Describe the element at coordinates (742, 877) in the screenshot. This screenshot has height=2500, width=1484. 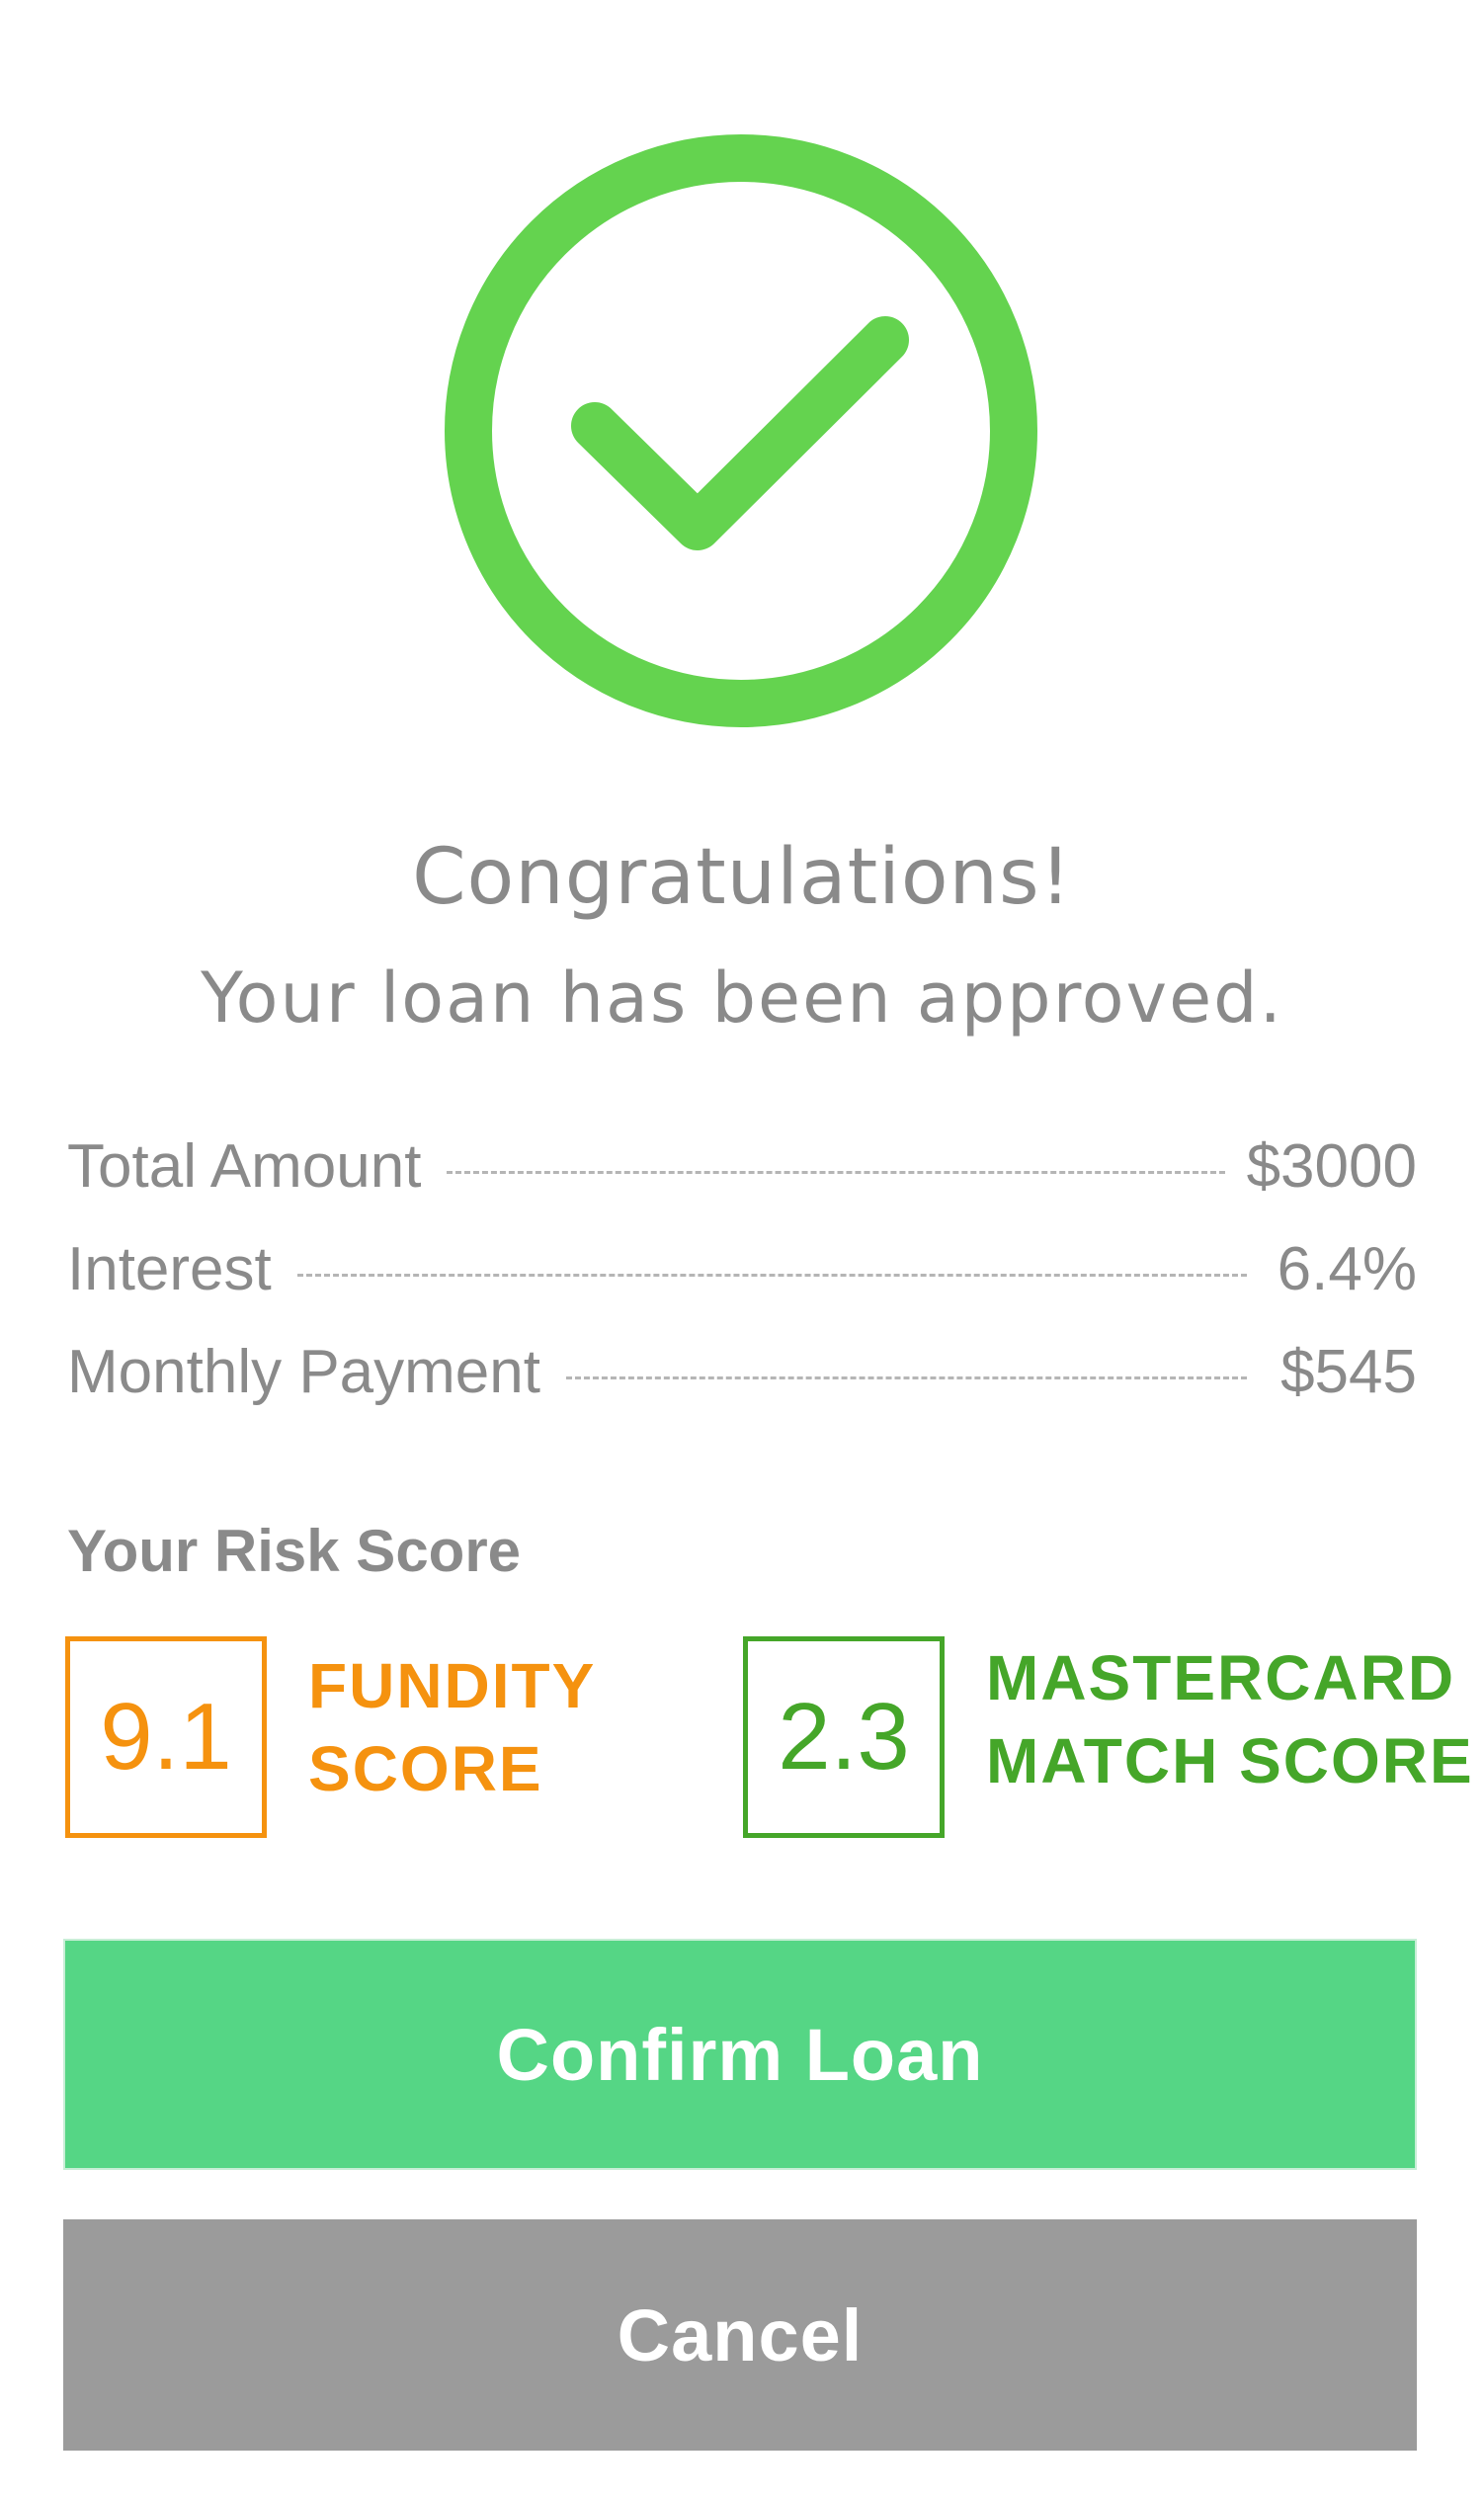
I see `congratulations-heading: Congratulations!` at that location.